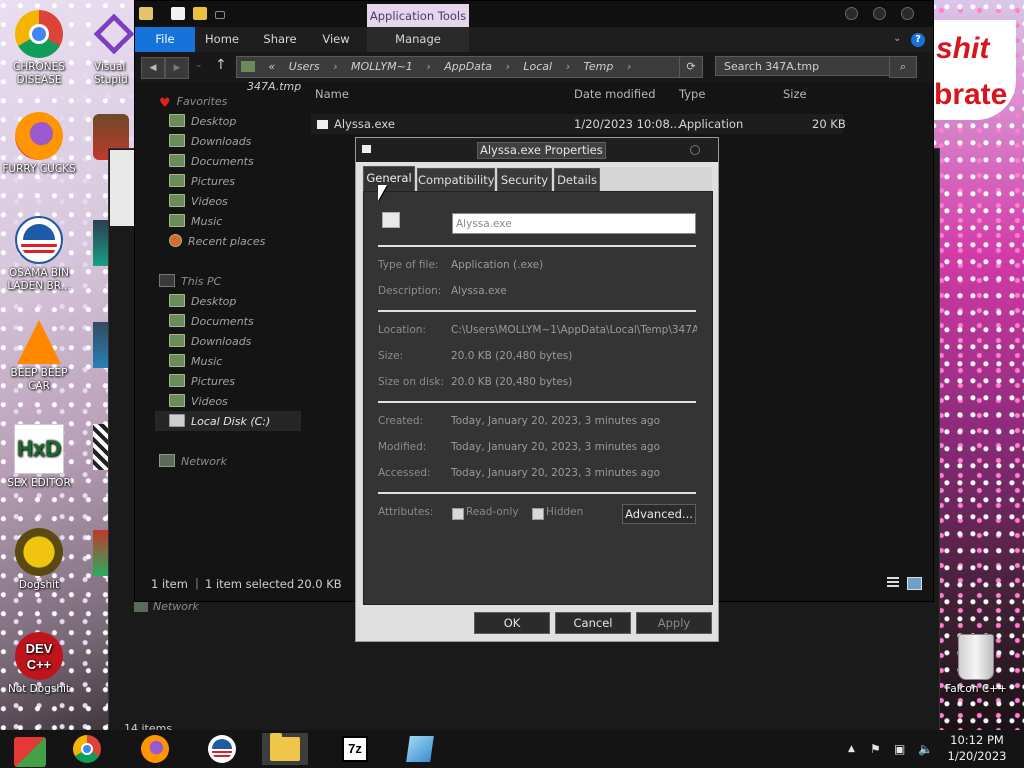 This screenshot has width=1024, height=768. I want to click on desktop-icon-falcon: Falcon C++, so click(976, 665).